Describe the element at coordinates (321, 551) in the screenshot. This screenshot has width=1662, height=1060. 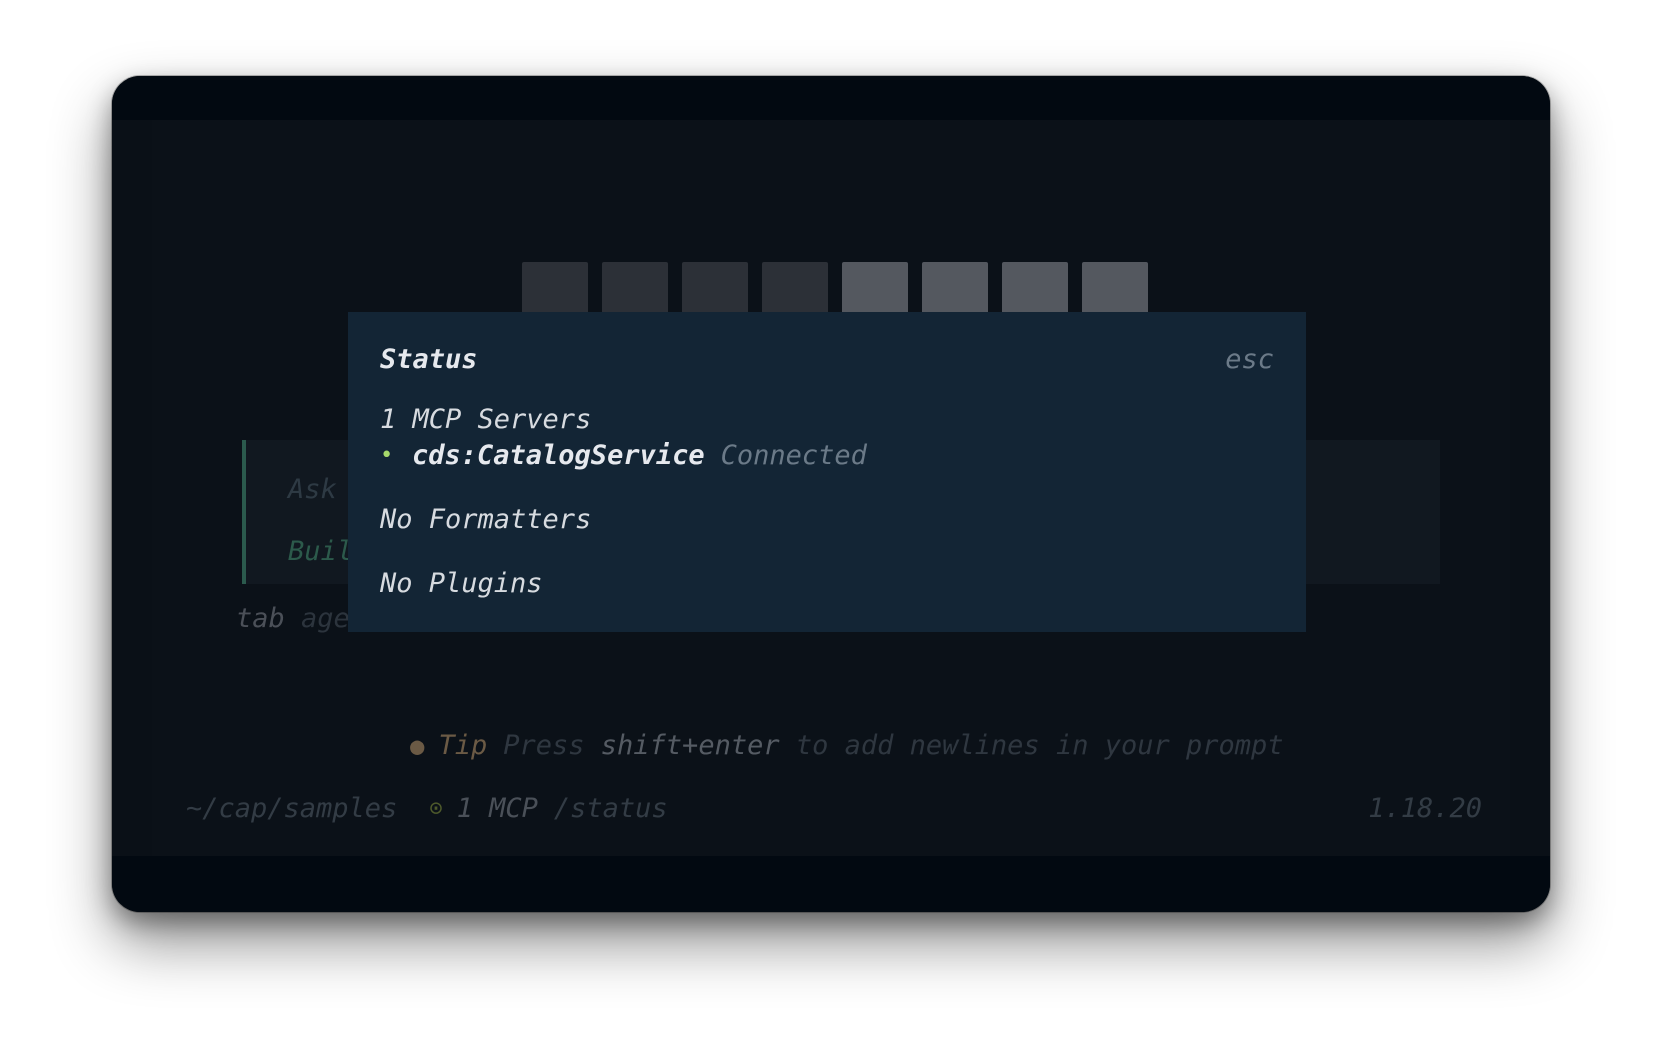
I see `agent-mode-label: Buil` at that location.